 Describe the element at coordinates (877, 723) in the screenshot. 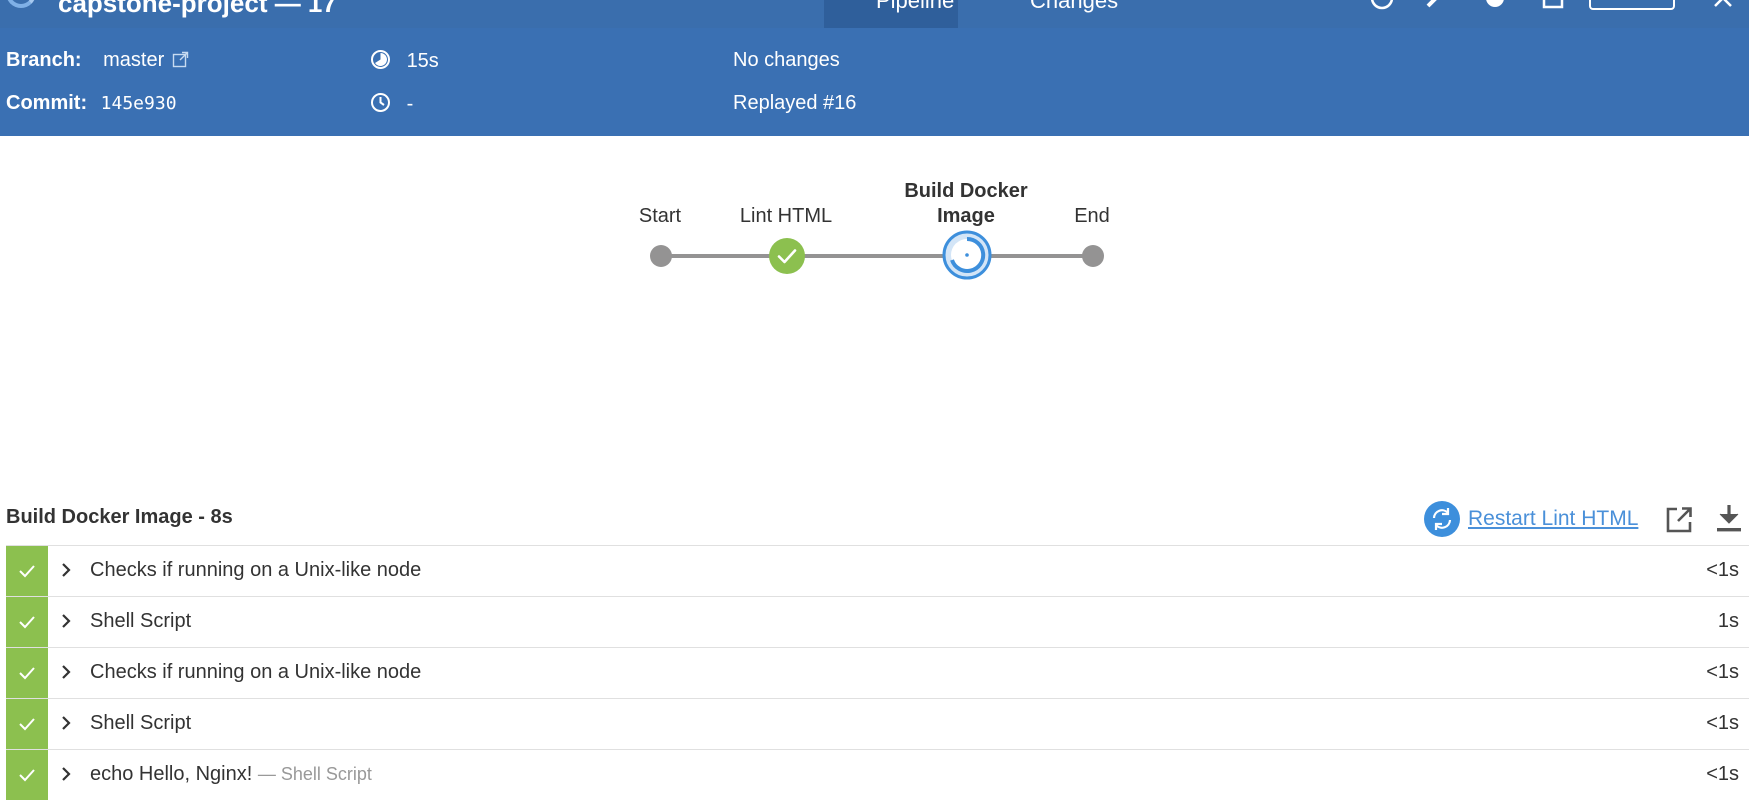

I see `step-row: Shell Script <1s` at that location.